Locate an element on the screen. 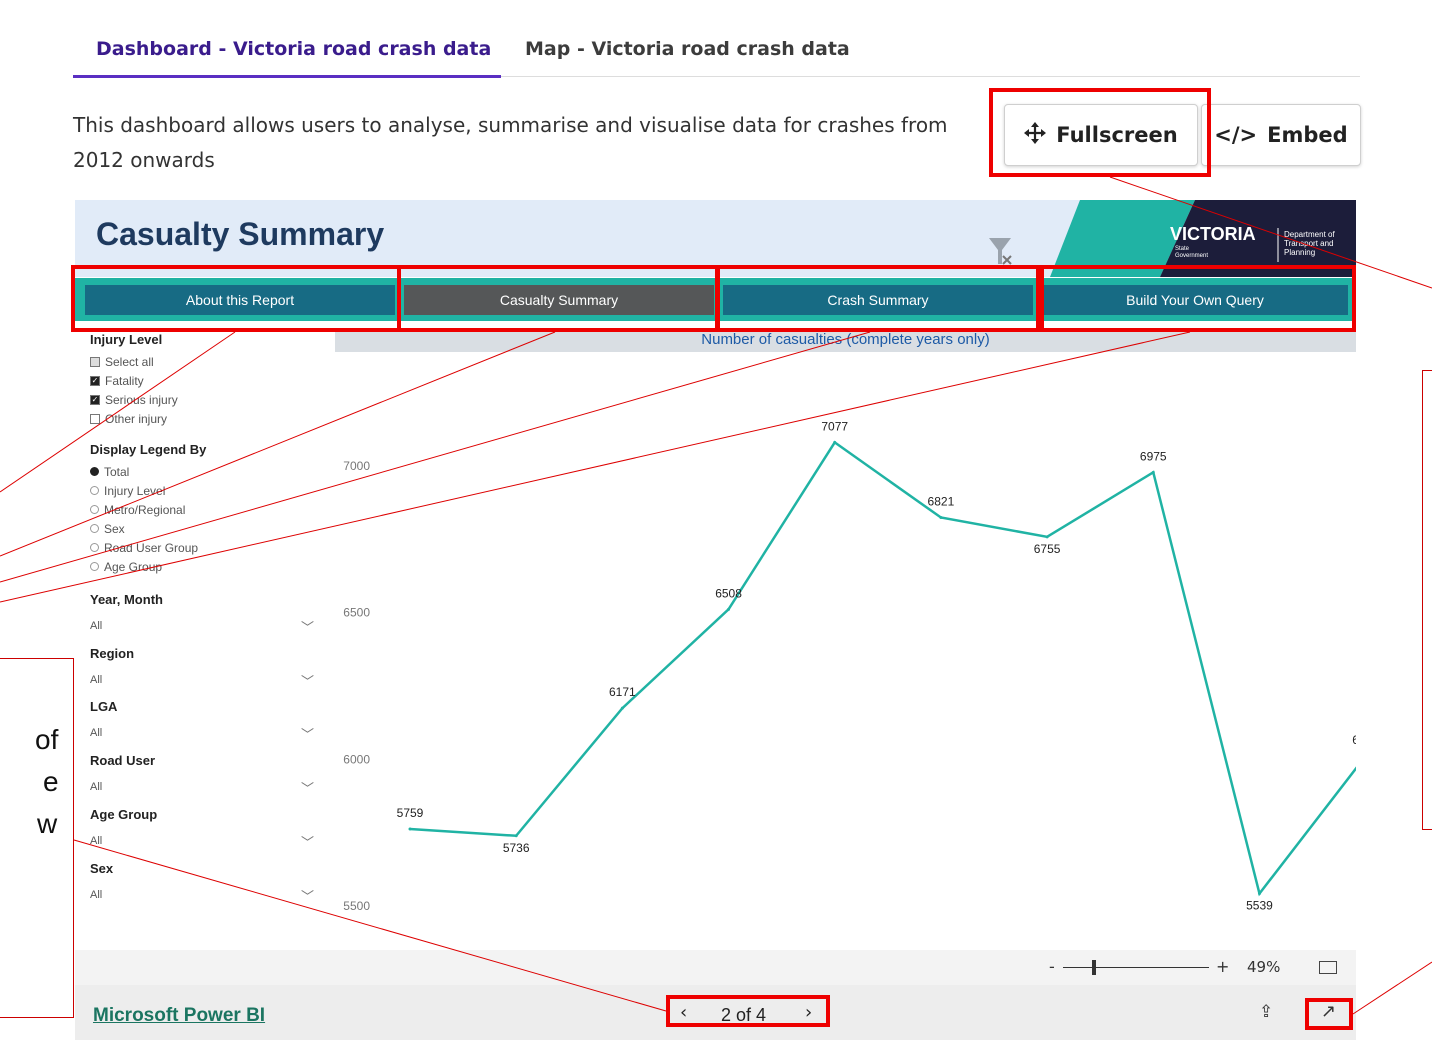 Image resolution: width=1432 pixels, height=1051 pixels. radio-selected-icon is located at coordinates (94, 471).